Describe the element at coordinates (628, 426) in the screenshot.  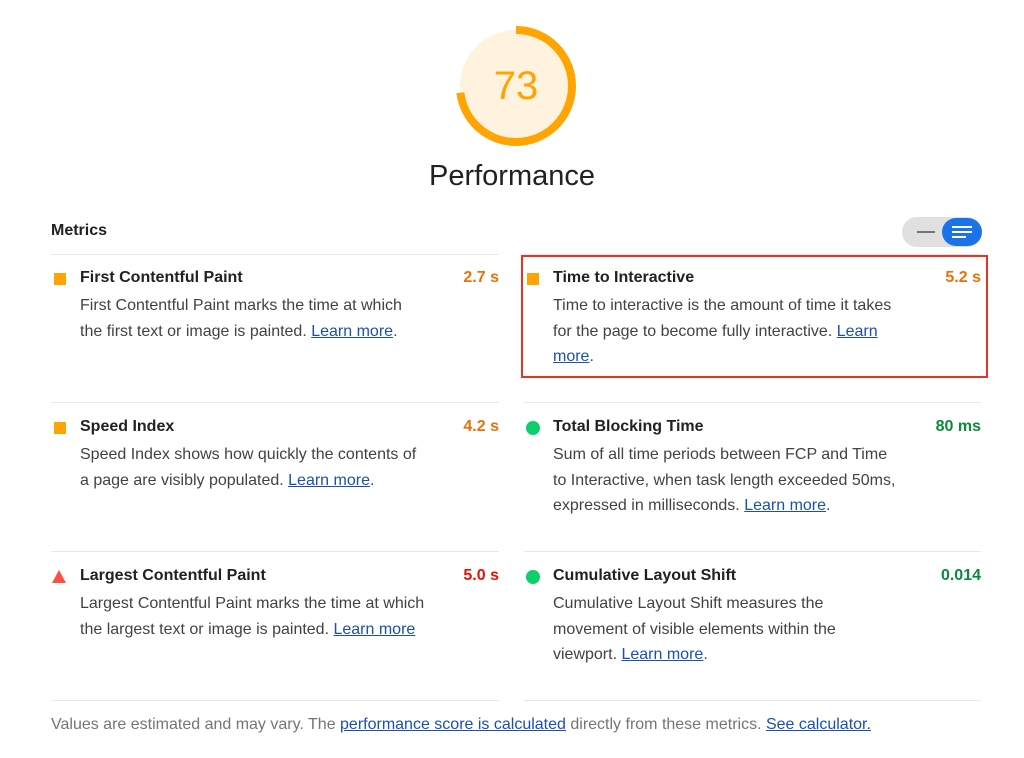
I see `metric-title: Total Blocking Time` at that location.